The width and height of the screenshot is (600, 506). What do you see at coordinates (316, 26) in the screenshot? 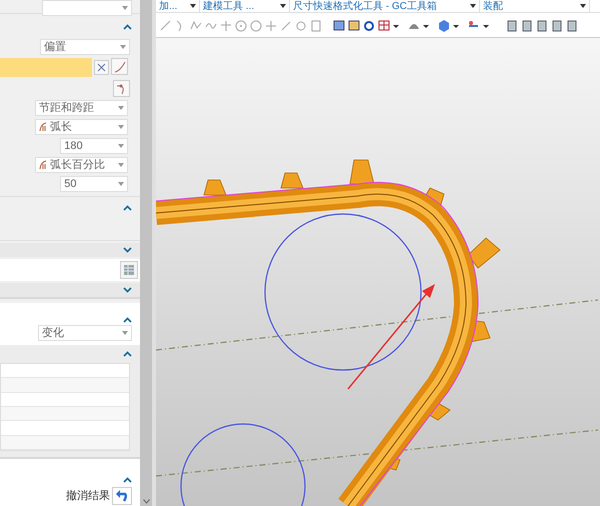
I see `page-icon` at bounding box center [316, 26].